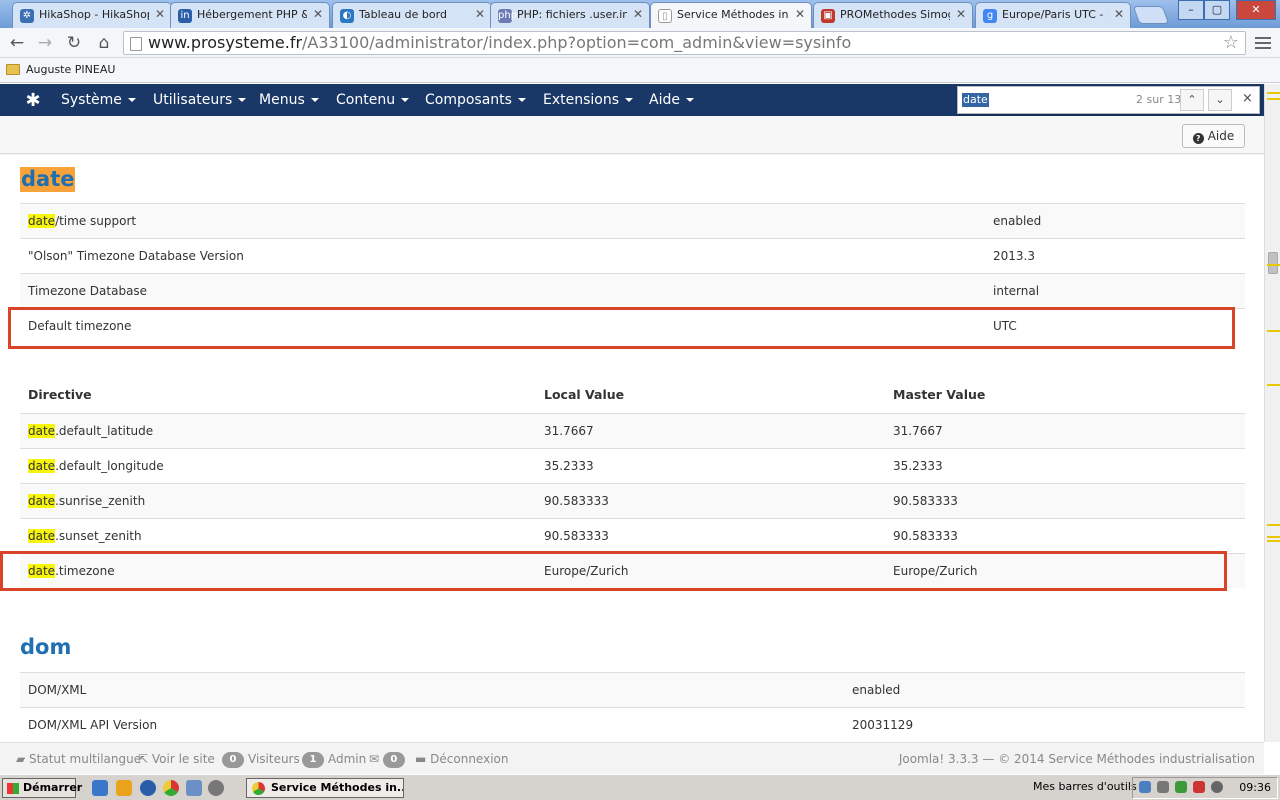  I want to click on find-previous-button: ⌃, so click(1192, 100).